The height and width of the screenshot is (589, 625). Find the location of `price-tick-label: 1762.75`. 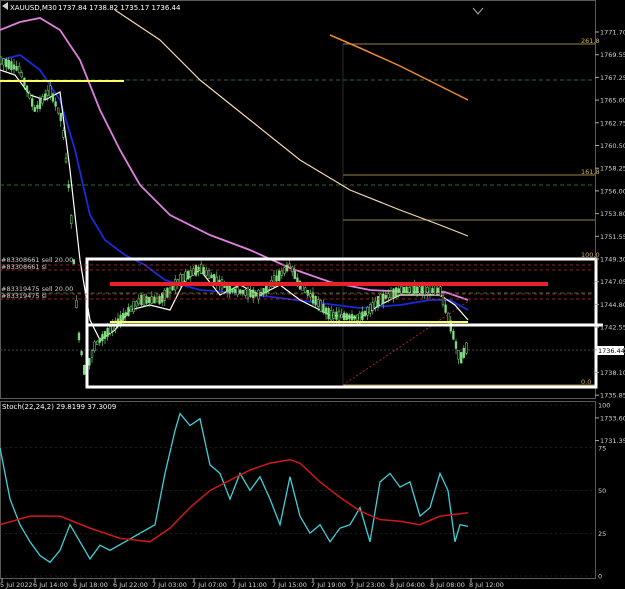

price-tick-label: 1762.75 is located at coordinates (612, 123).